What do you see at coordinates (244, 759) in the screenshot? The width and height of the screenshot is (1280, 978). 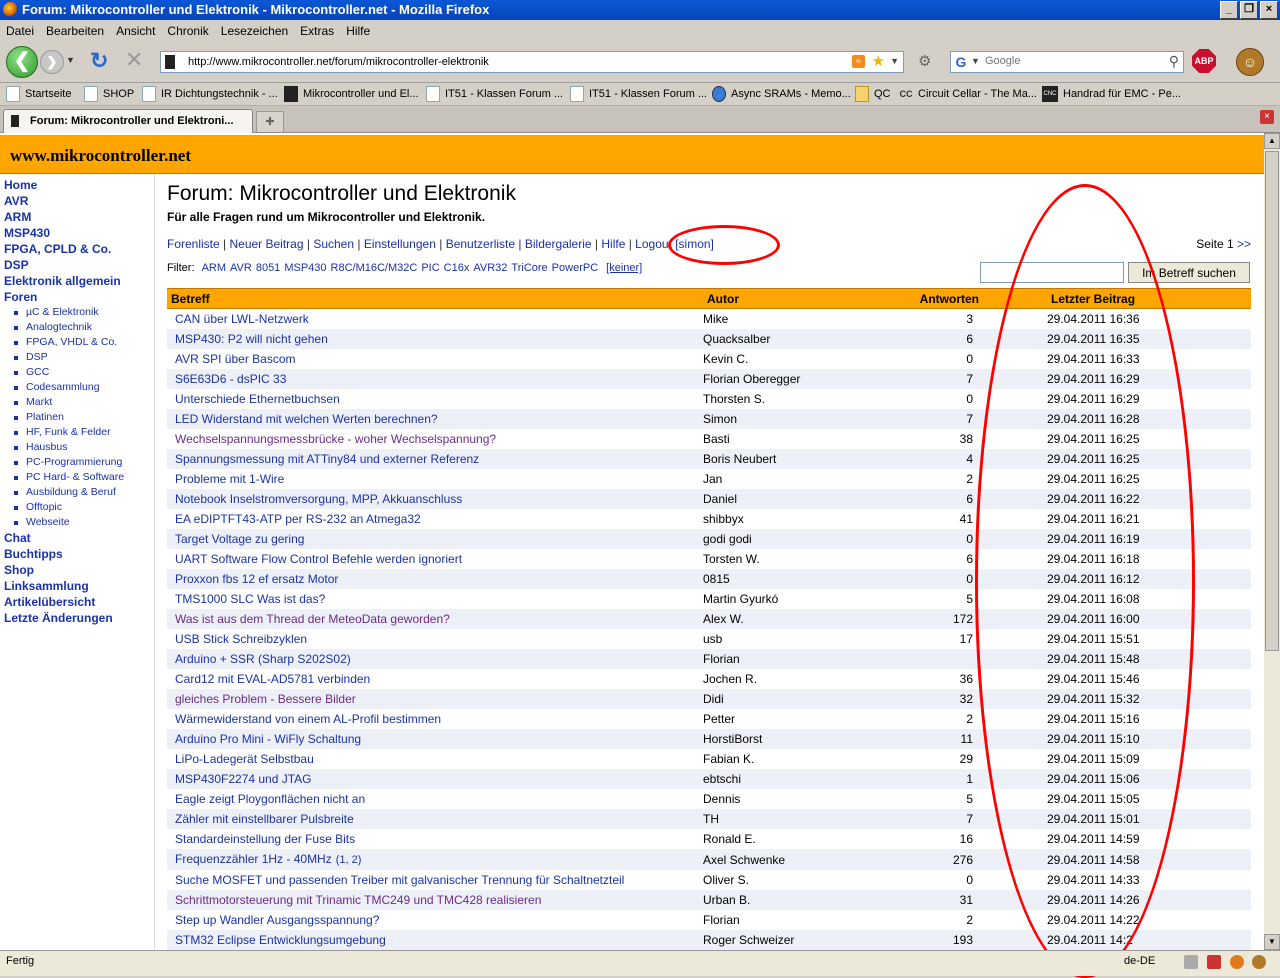 I see `thread-link: LiPo-Ladegerät Selbstbau` at bounding box center [244, 759].